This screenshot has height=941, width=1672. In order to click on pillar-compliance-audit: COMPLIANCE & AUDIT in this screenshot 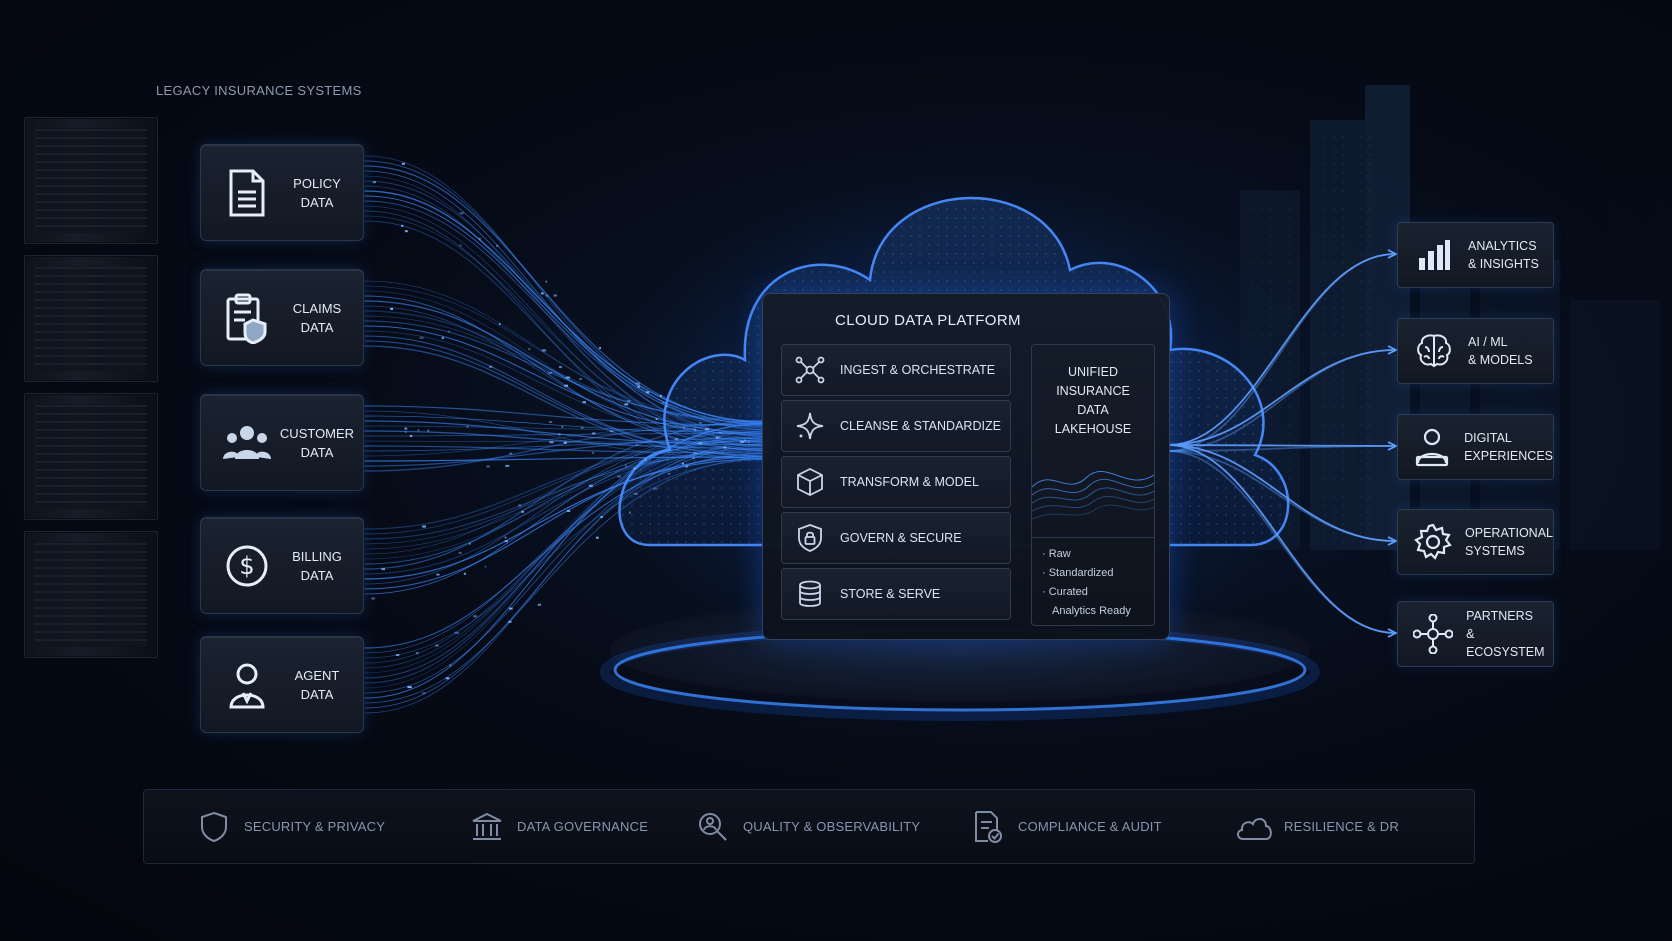, I will do `click(1065, 826)`.